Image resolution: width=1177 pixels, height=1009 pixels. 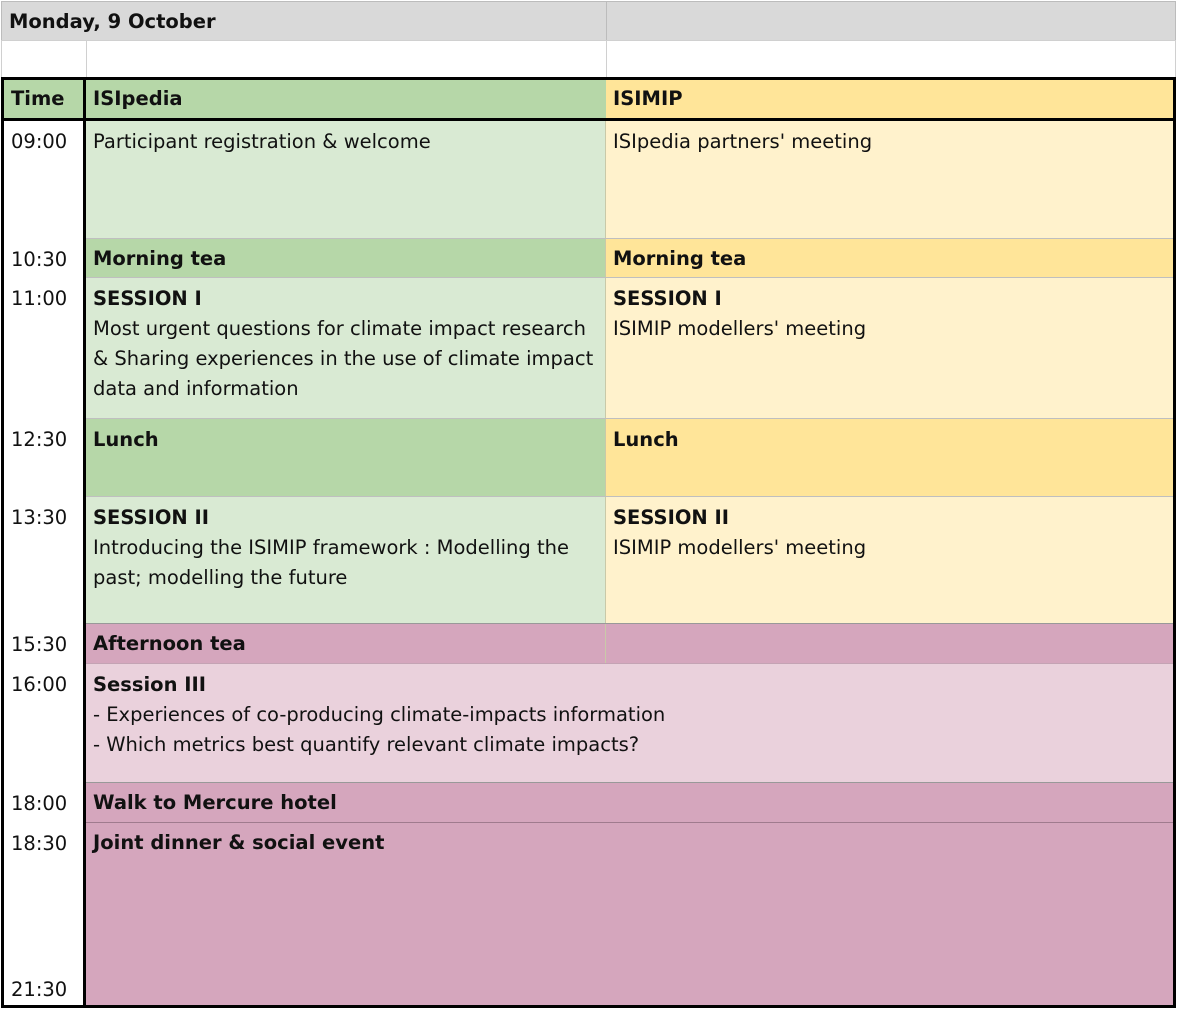 I want to click on schedule-date-title: Monday, 9 October, so click(x=304, y=21).